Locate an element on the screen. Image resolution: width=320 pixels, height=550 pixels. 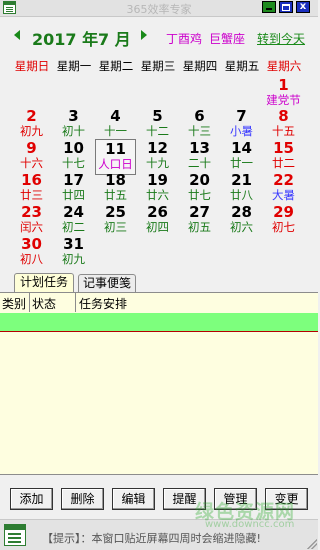
lunar-date: 初二 is located at coordinates (73, 227).